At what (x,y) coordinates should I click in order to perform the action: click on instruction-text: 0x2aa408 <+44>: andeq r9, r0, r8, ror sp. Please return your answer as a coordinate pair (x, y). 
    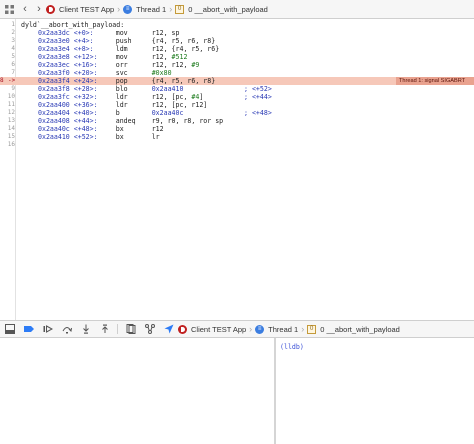
    Looking at the image, I should click on (148, 121).